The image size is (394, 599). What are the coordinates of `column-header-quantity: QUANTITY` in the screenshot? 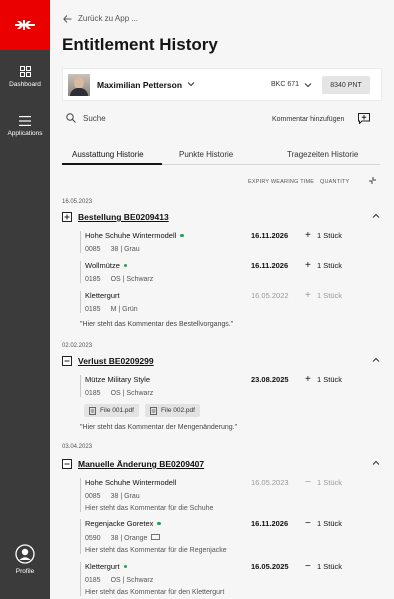 It's located at (335, 182).